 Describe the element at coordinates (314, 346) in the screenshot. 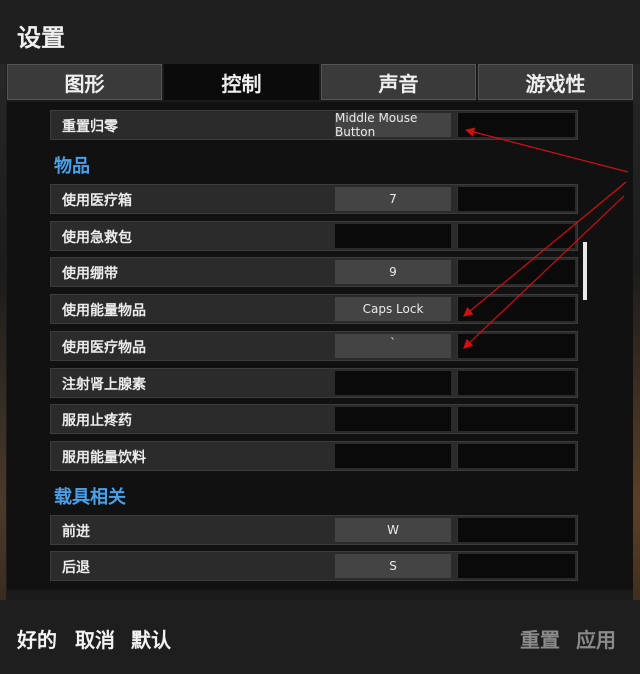

I see `keybind-row-use-healing-item: 使用医疗物品 `` at that location.